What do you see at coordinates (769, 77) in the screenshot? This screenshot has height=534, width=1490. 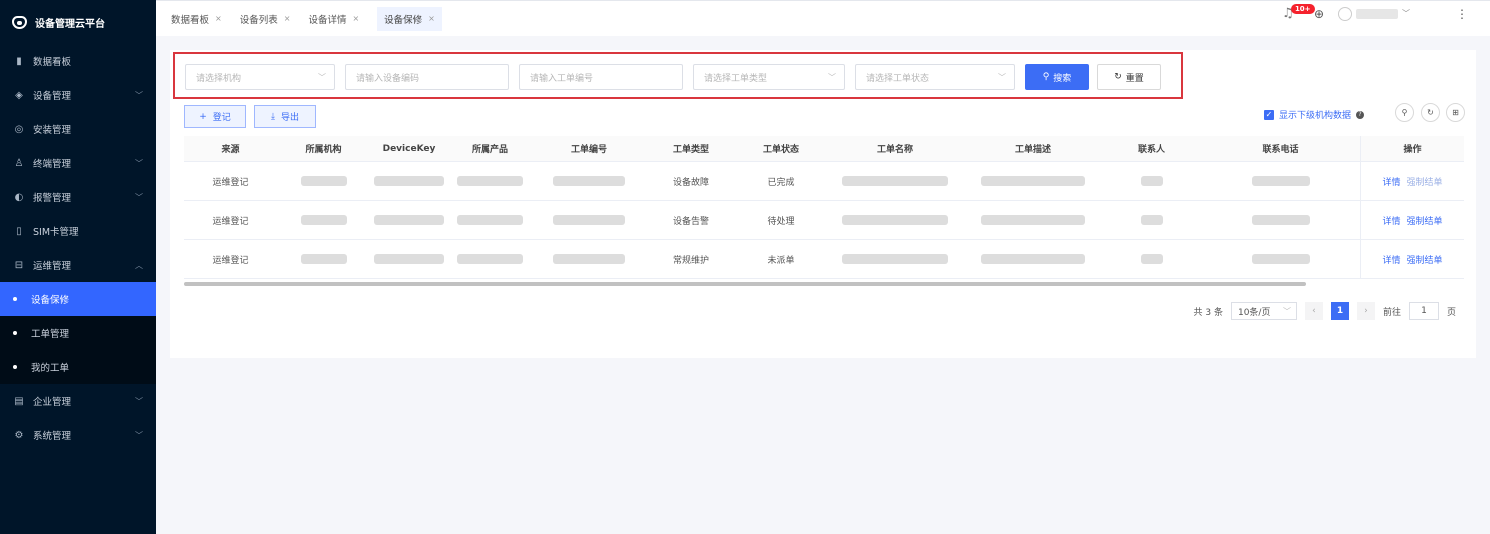 I see `order-type-select: 请选择工单类型 ﹀` at bounding box center [769, 77].